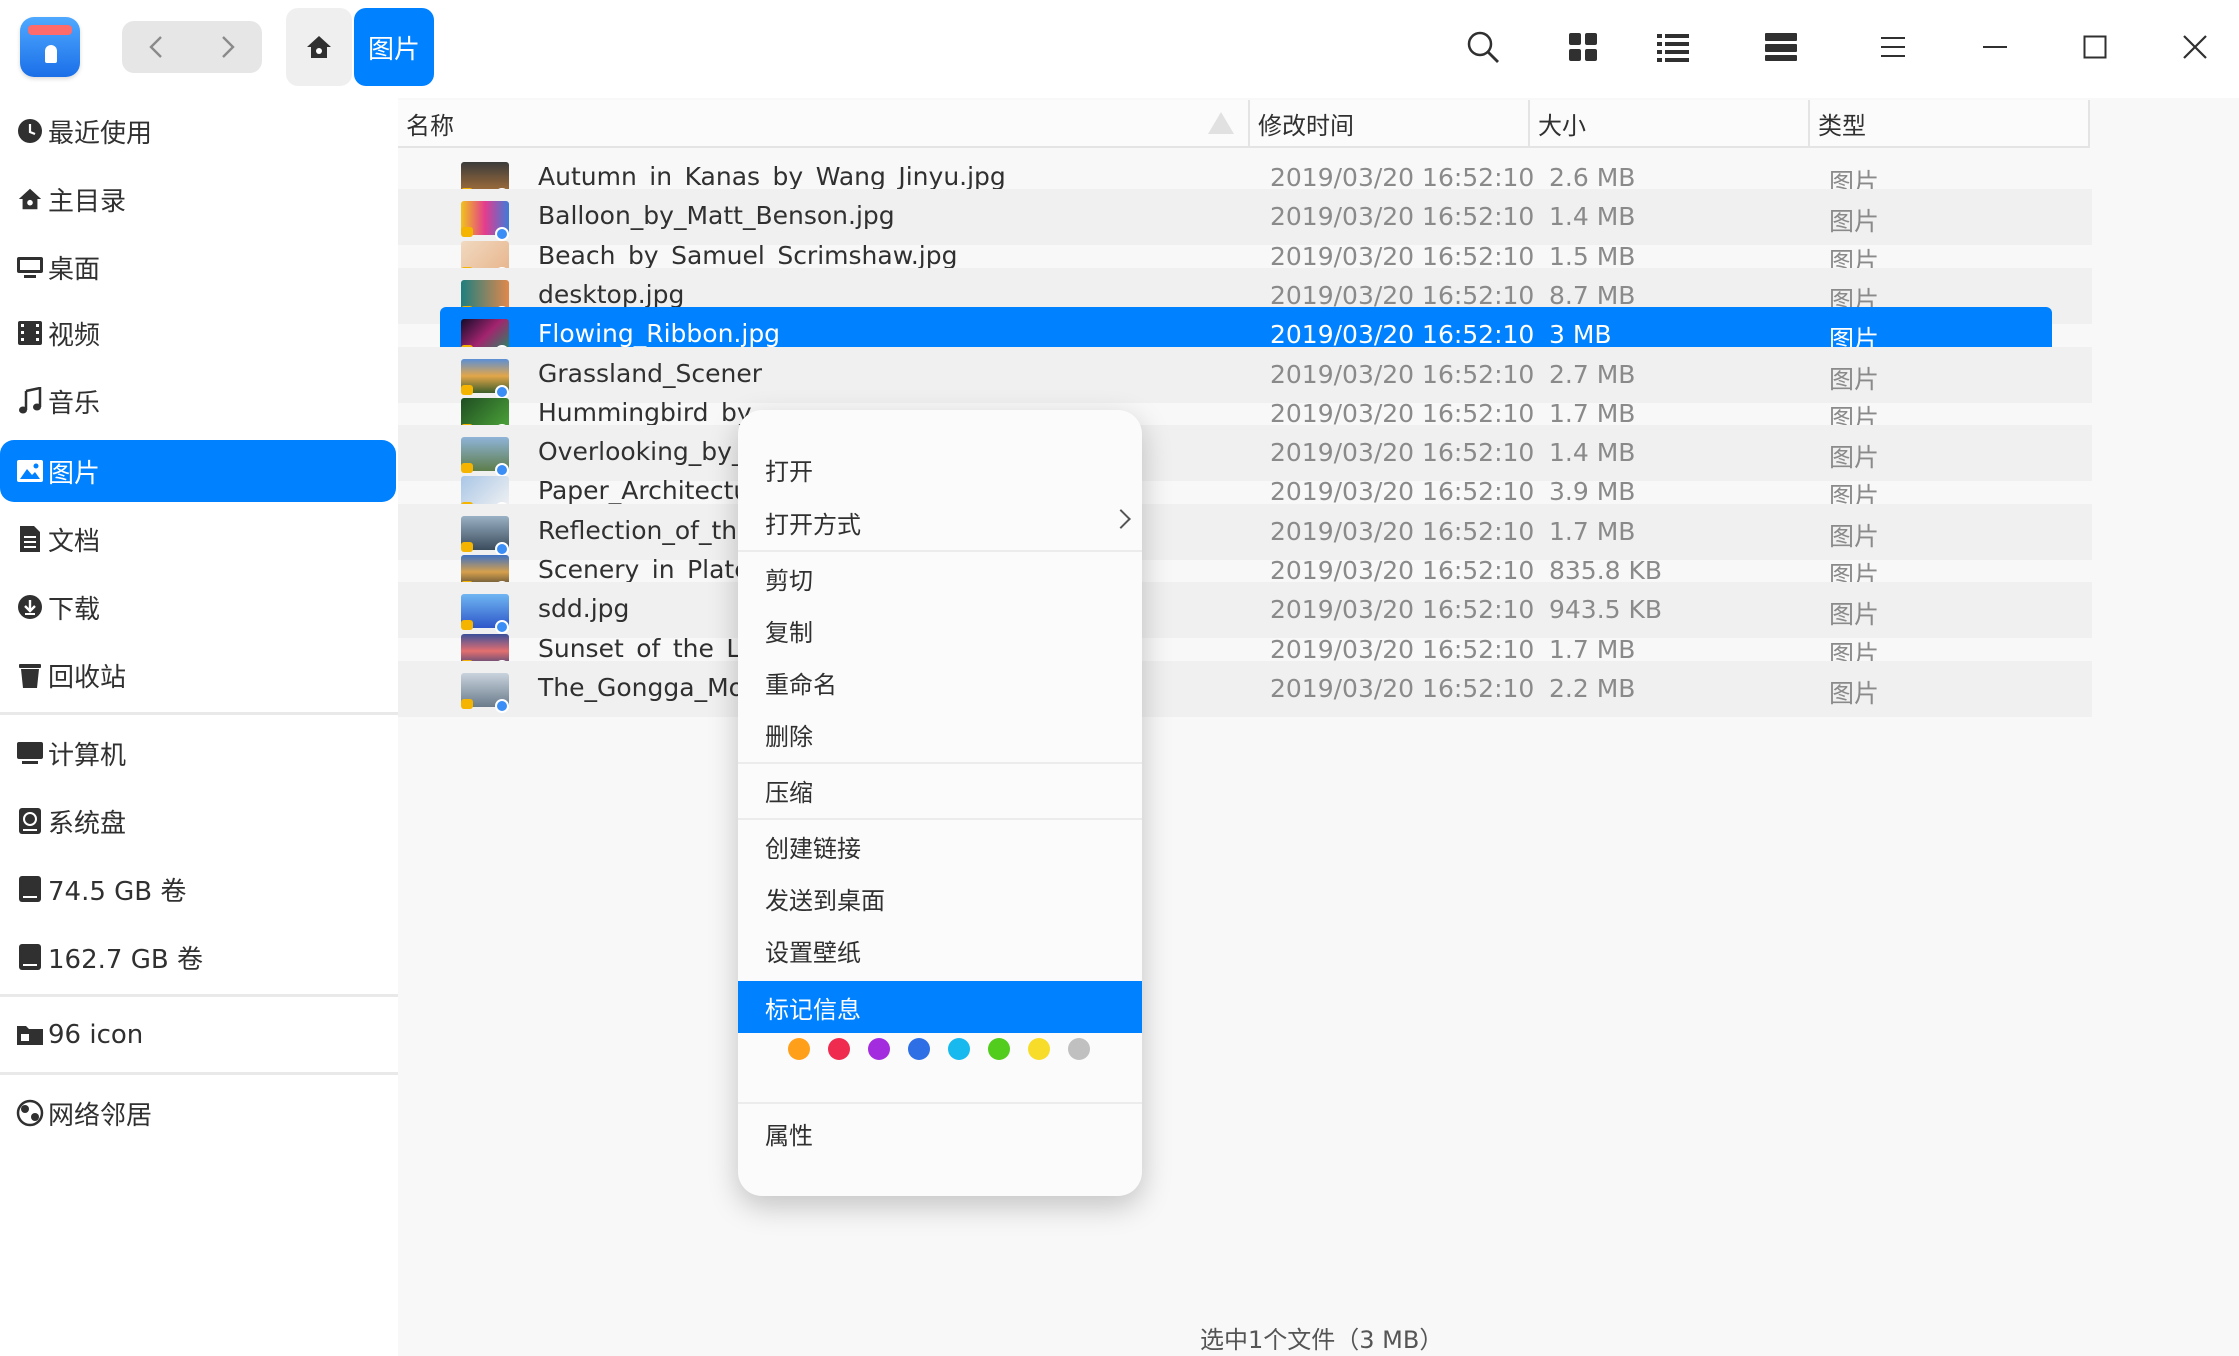 Image resolution: width=2239 pixels, height=1356 pixels. I want to click on sidebar-item-label: 最近使用, so click(100, 133).